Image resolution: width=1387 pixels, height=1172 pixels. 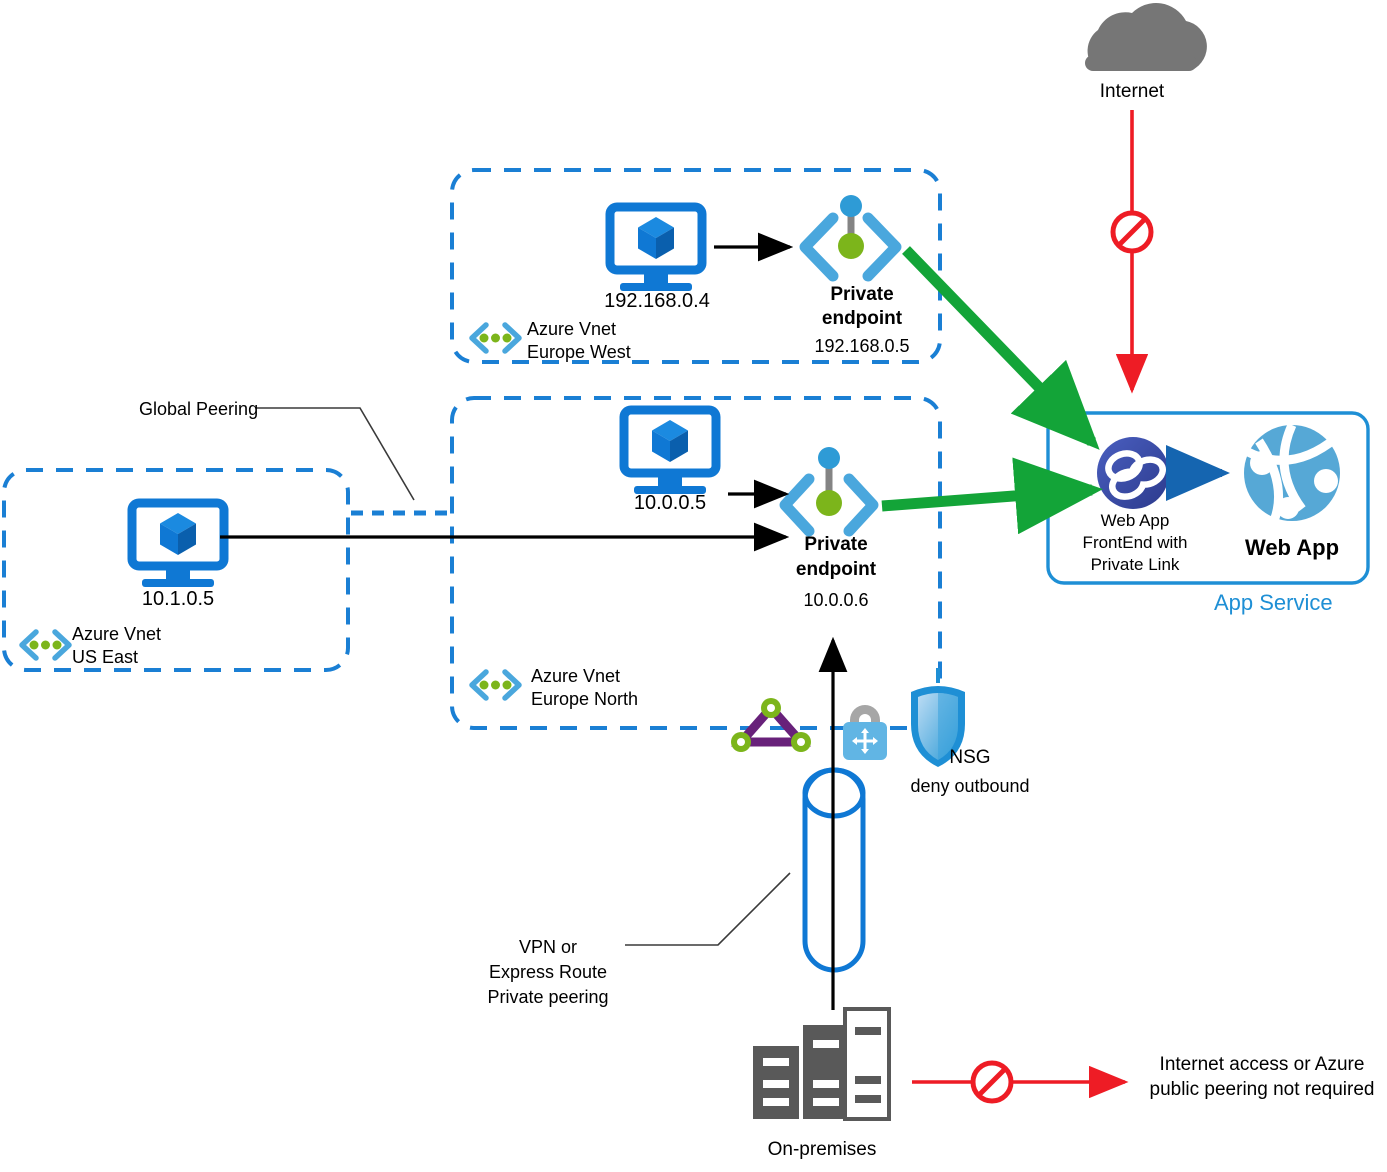 What do you see at coordinates (992, 1082) in the screenshot?
I see `no-entry-icon-onprem` at bounding box center [992, 1082].